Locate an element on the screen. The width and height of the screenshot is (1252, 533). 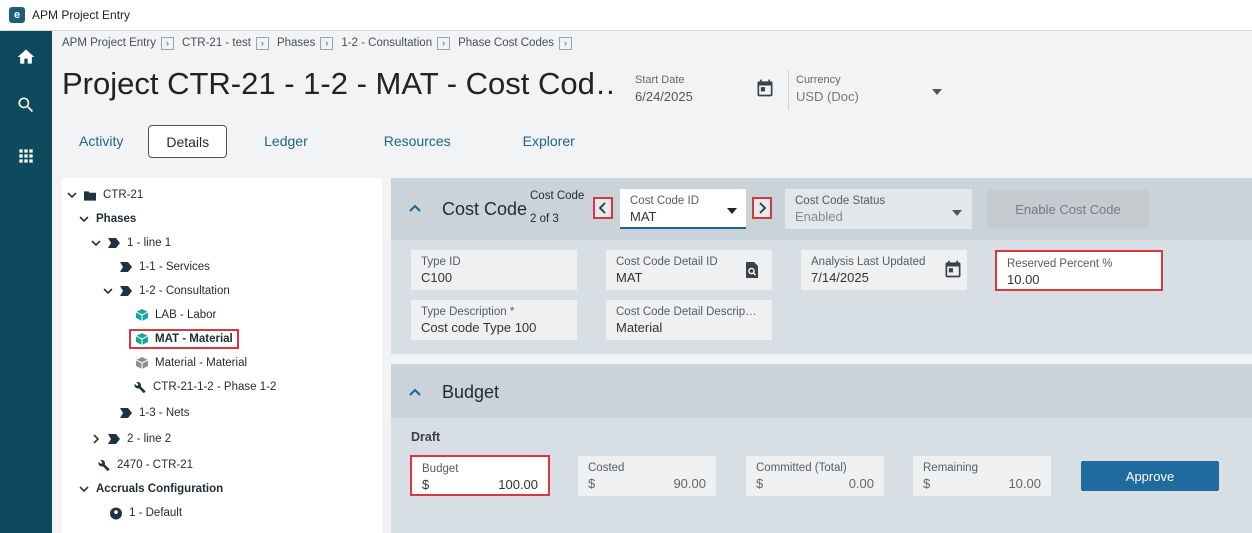
tree-node-default: 1 - Default is located at coordinates (146, 513).